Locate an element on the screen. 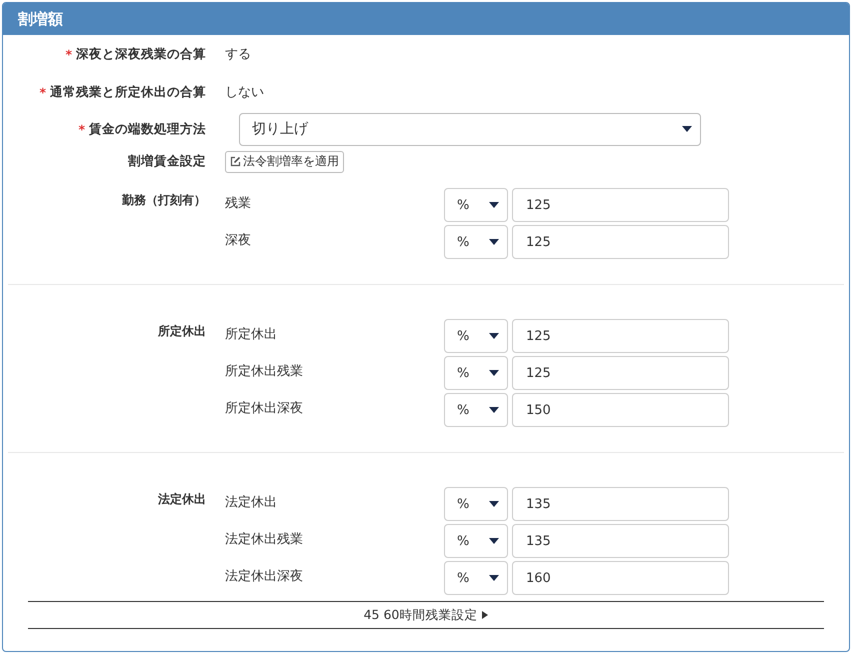 The height and width of the screenshot is (656, 854). group-label: 法定休出 is located at coordinates (182, 499).